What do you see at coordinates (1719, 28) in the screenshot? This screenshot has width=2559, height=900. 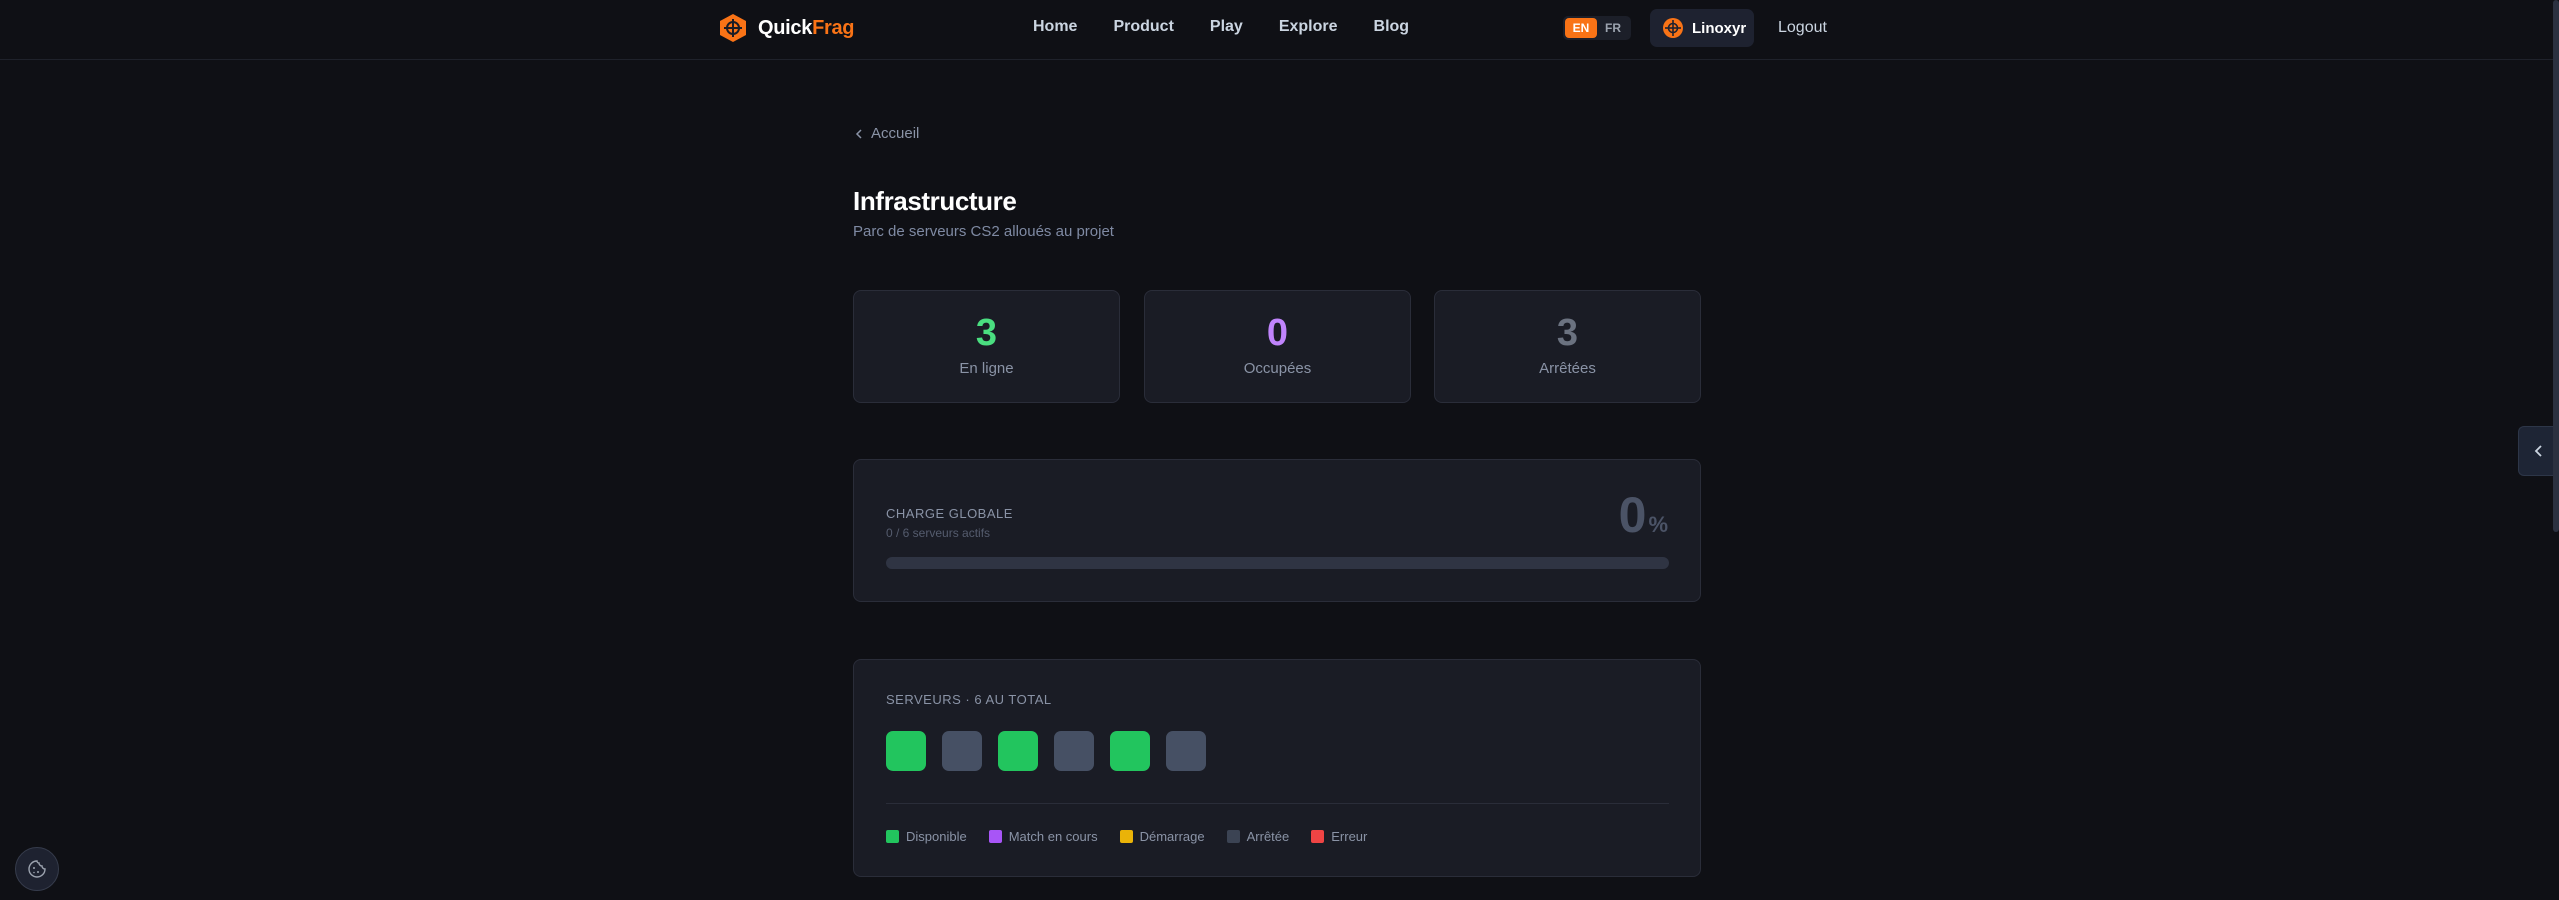 I see `username: Linoxyr` at bounding box center [1719, 28].